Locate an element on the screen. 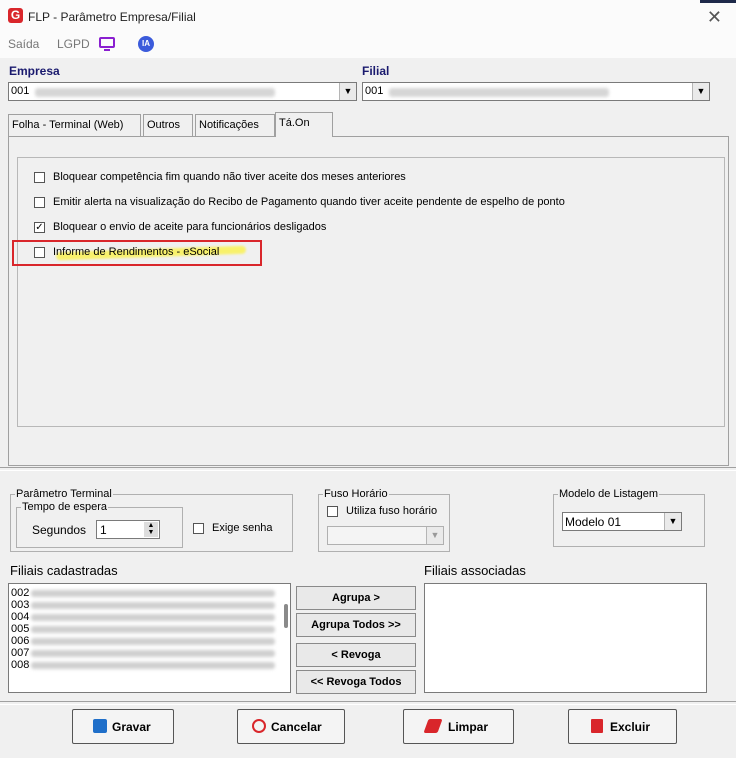  title-bar: G FLP - Parâmetro Empresa/Filial ✕ is located at coordinates (368, 16).